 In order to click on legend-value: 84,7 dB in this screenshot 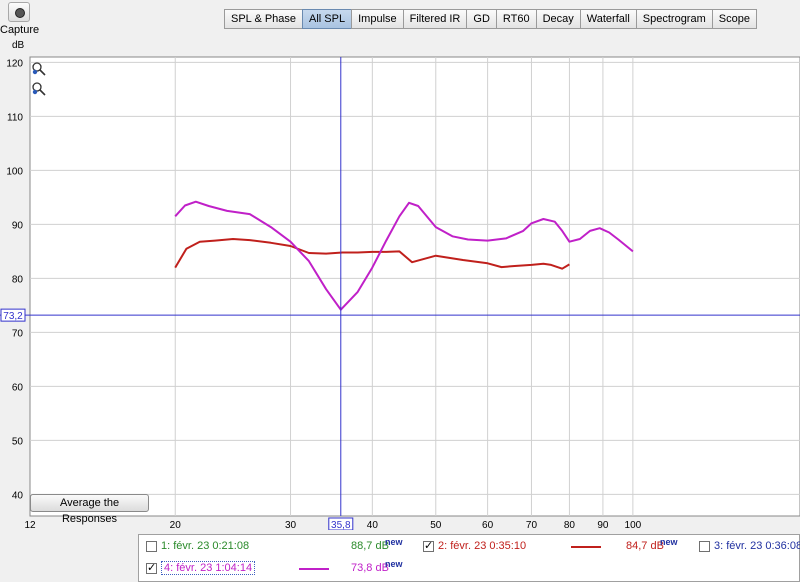, I will do `click(645, 546)`.